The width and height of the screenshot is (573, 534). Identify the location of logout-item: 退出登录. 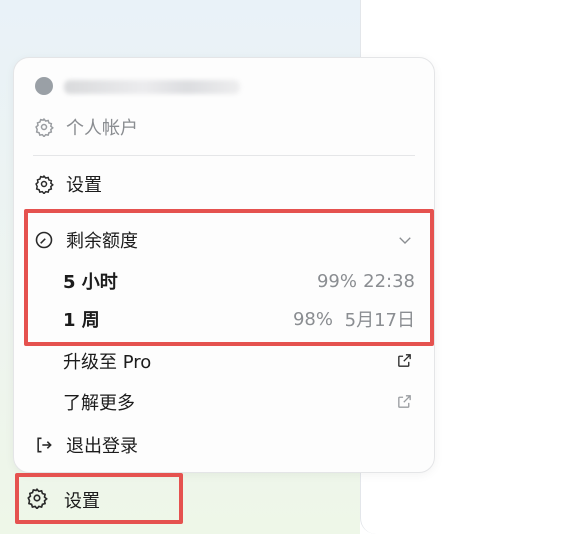
(224, 445).